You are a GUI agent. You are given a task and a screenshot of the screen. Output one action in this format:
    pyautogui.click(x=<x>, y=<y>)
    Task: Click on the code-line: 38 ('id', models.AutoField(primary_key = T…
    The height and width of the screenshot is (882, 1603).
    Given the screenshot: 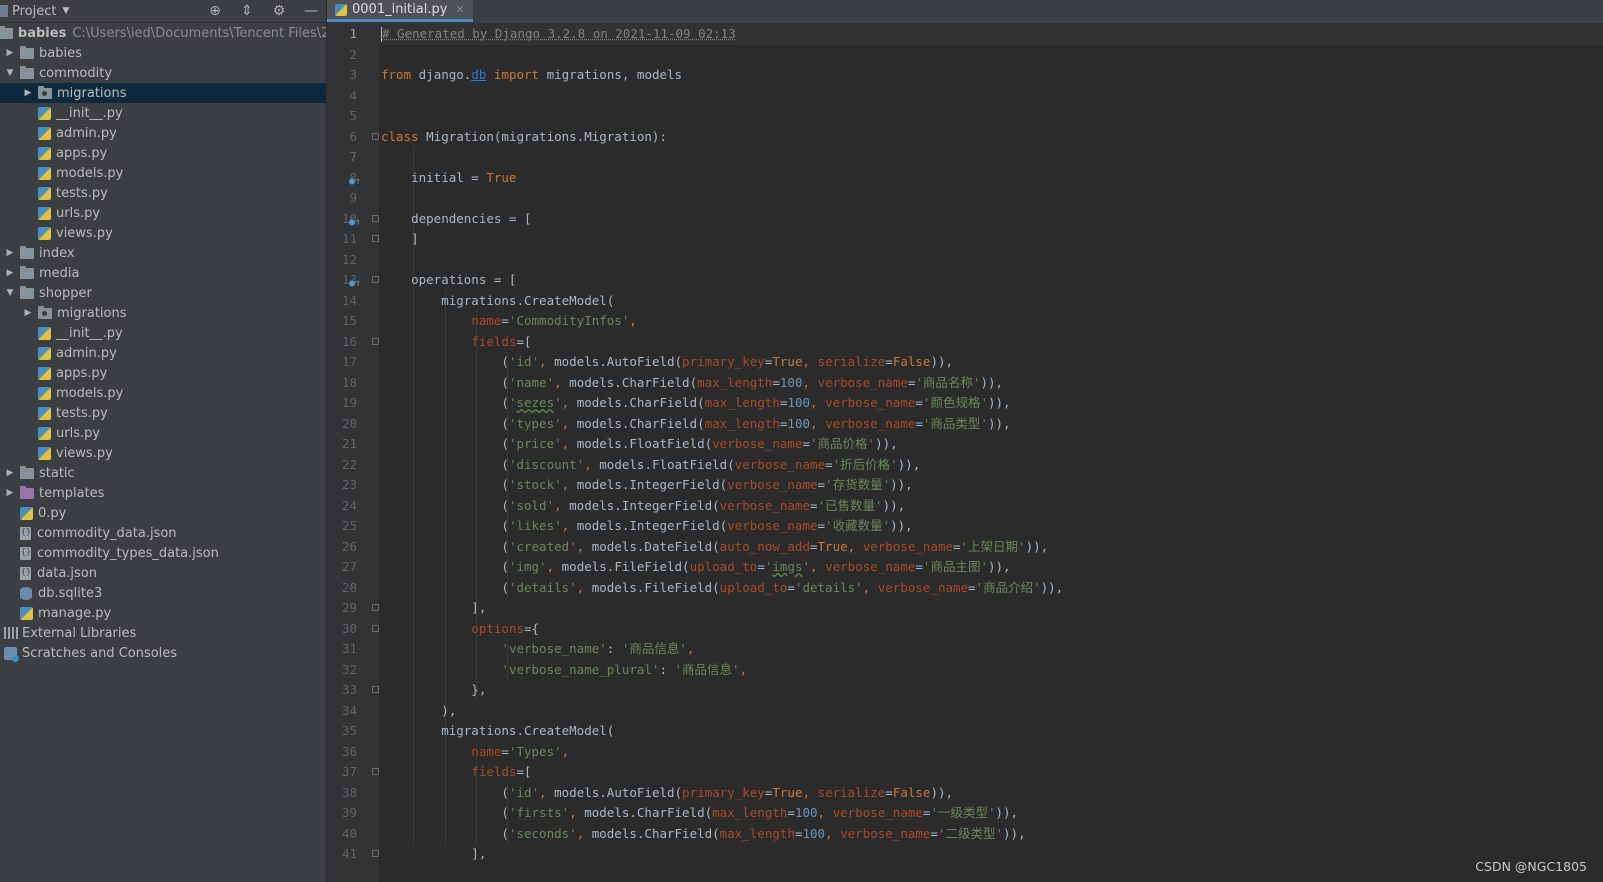 What is the action you would take?
    pyautogui.click(x=972, y=793)
    